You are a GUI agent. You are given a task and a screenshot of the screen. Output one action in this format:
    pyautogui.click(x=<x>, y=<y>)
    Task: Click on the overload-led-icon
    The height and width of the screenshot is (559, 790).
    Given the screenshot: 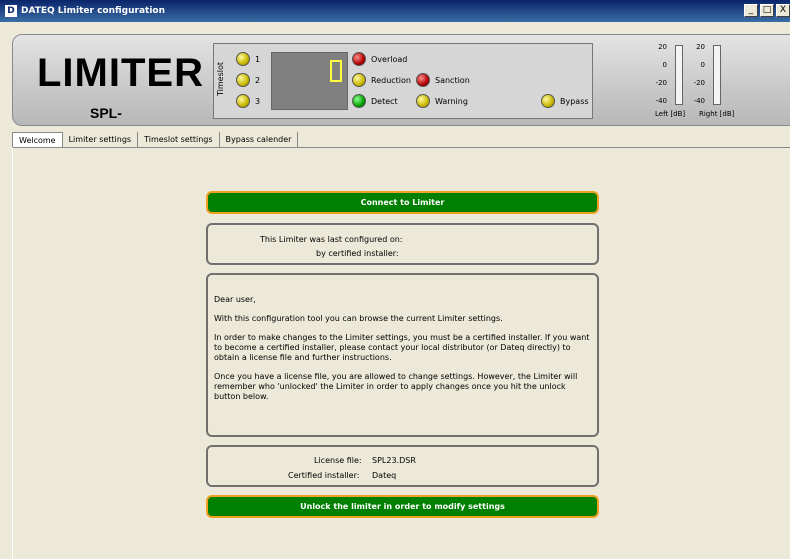 What is the action you would take?
    pyautogui.click(x=359, y=59)
    